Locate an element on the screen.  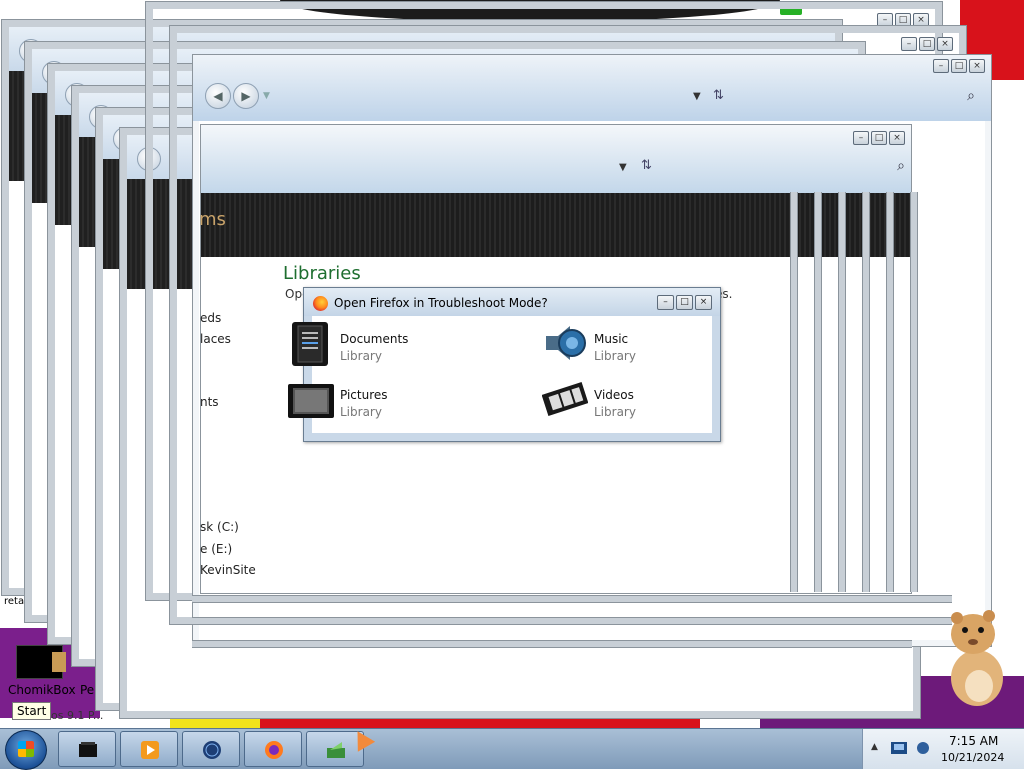
videos-library-icon is located at coordinates (565, 399).